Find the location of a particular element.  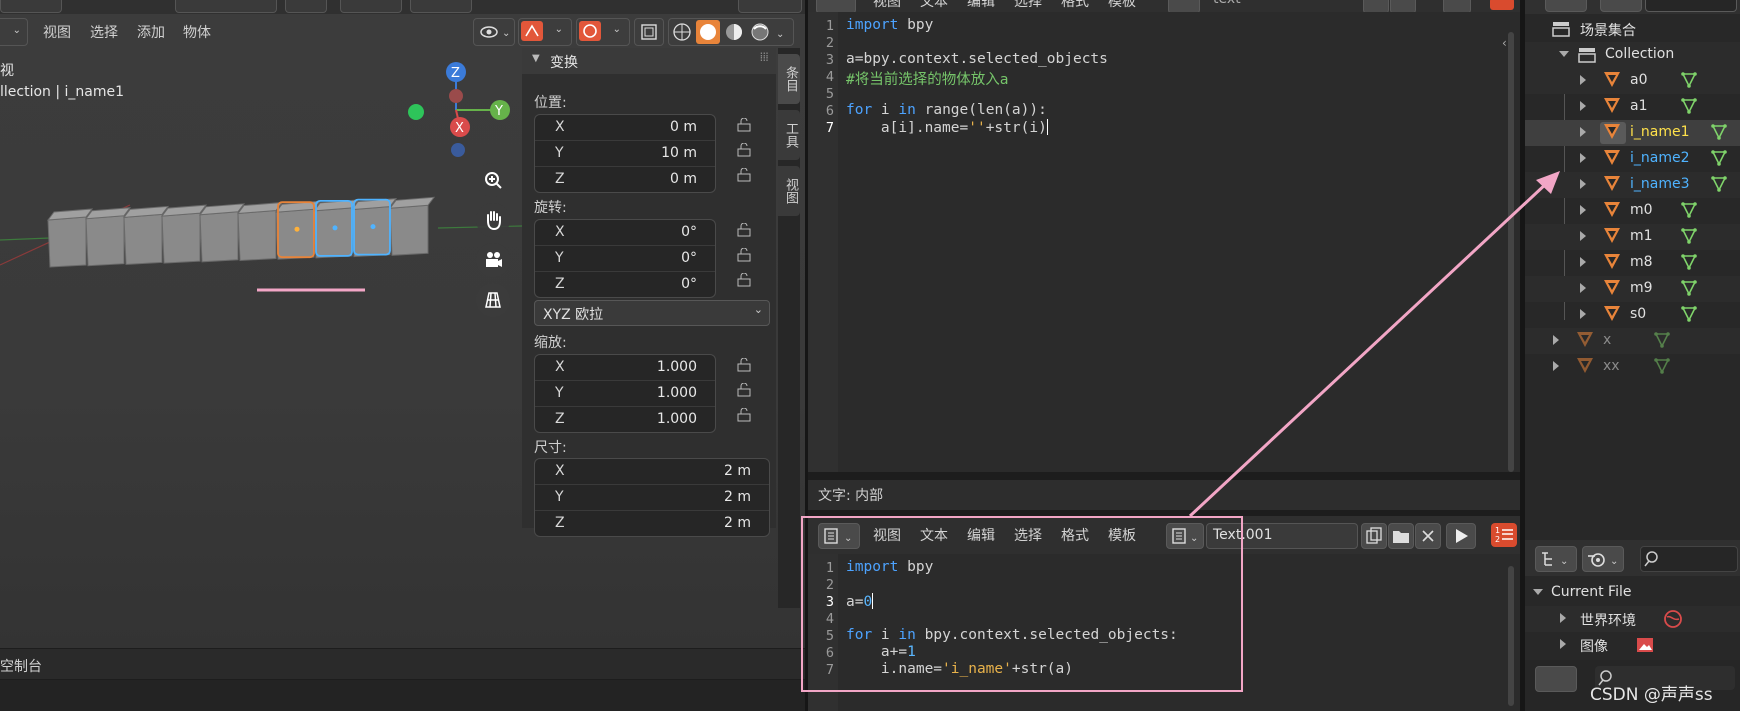

world-row: 世界环境 is located at coordinates (1632, 619).